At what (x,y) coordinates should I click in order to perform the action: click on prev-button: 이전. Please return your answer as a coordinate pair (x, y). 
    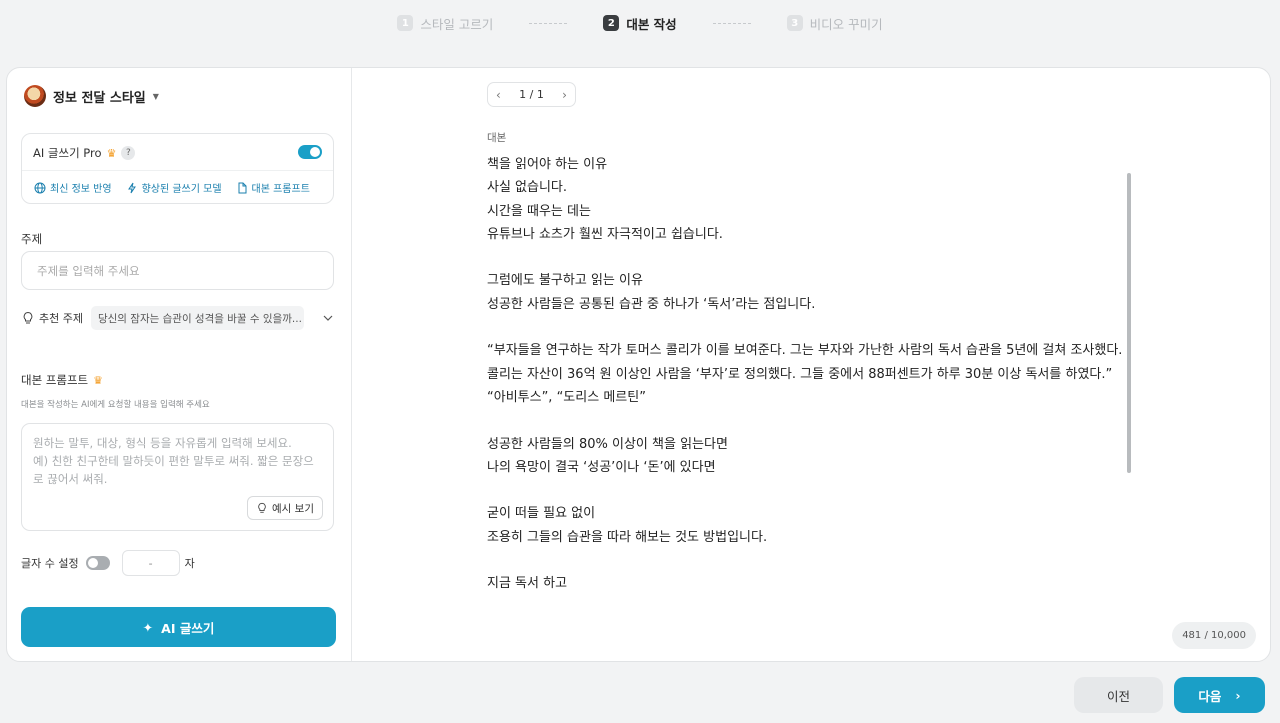
    Looking at the image, I should click on (1118, 695).